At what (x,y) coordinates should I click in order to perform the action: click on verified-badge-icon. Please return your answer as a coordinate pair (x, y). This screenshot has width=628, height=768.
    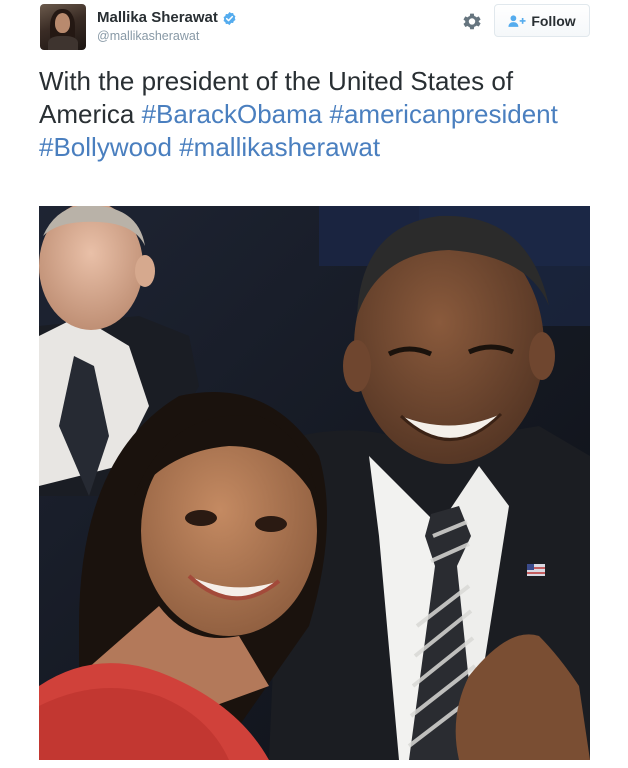
    Looking at the image, I should click on (229, 18).